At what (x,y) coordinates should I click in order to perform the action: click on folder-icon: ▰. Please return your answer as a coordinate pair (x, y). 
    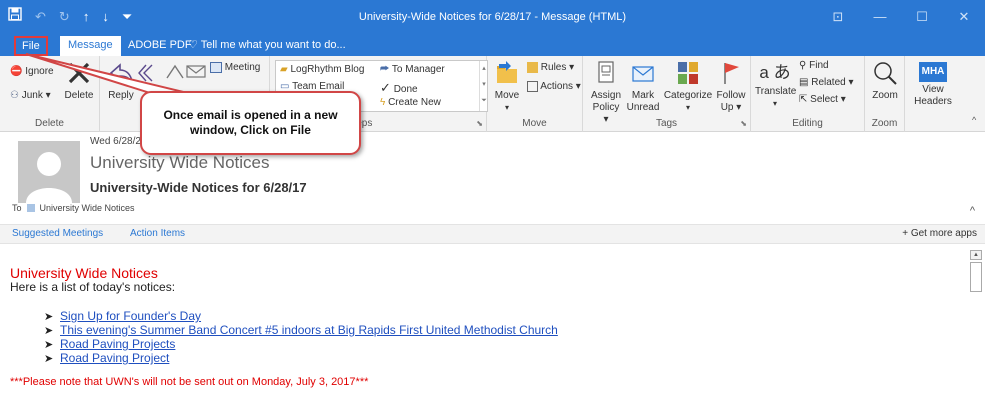
    Looking at the image, I should click on (284, 69).